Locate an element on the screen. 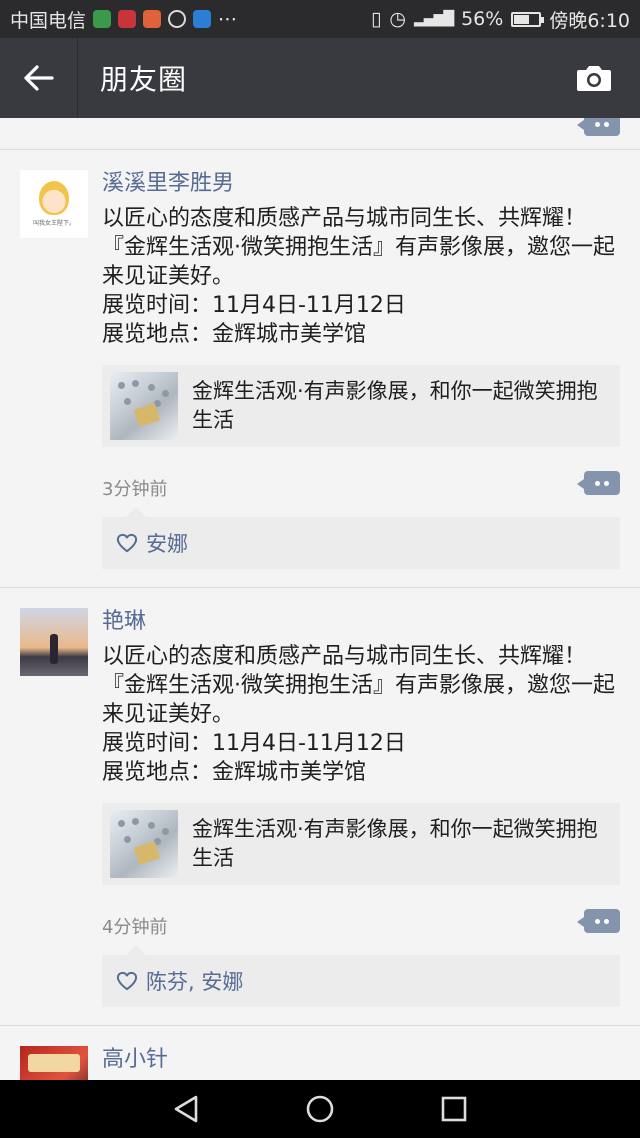 The height and width of the screenshot is (1138, 640). back-triangle-icon is located at coordinates (186, 1109).